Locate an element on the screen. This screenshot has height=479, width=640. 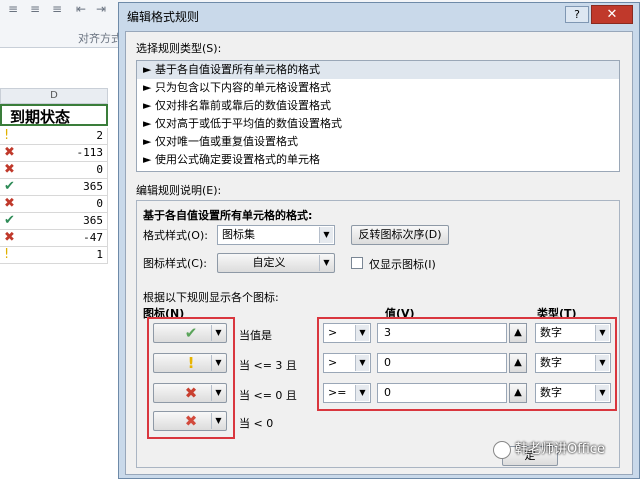
rule-type-item: ► 使用公式确定要设置格式的单元格 is located at coordinates (378, 160).